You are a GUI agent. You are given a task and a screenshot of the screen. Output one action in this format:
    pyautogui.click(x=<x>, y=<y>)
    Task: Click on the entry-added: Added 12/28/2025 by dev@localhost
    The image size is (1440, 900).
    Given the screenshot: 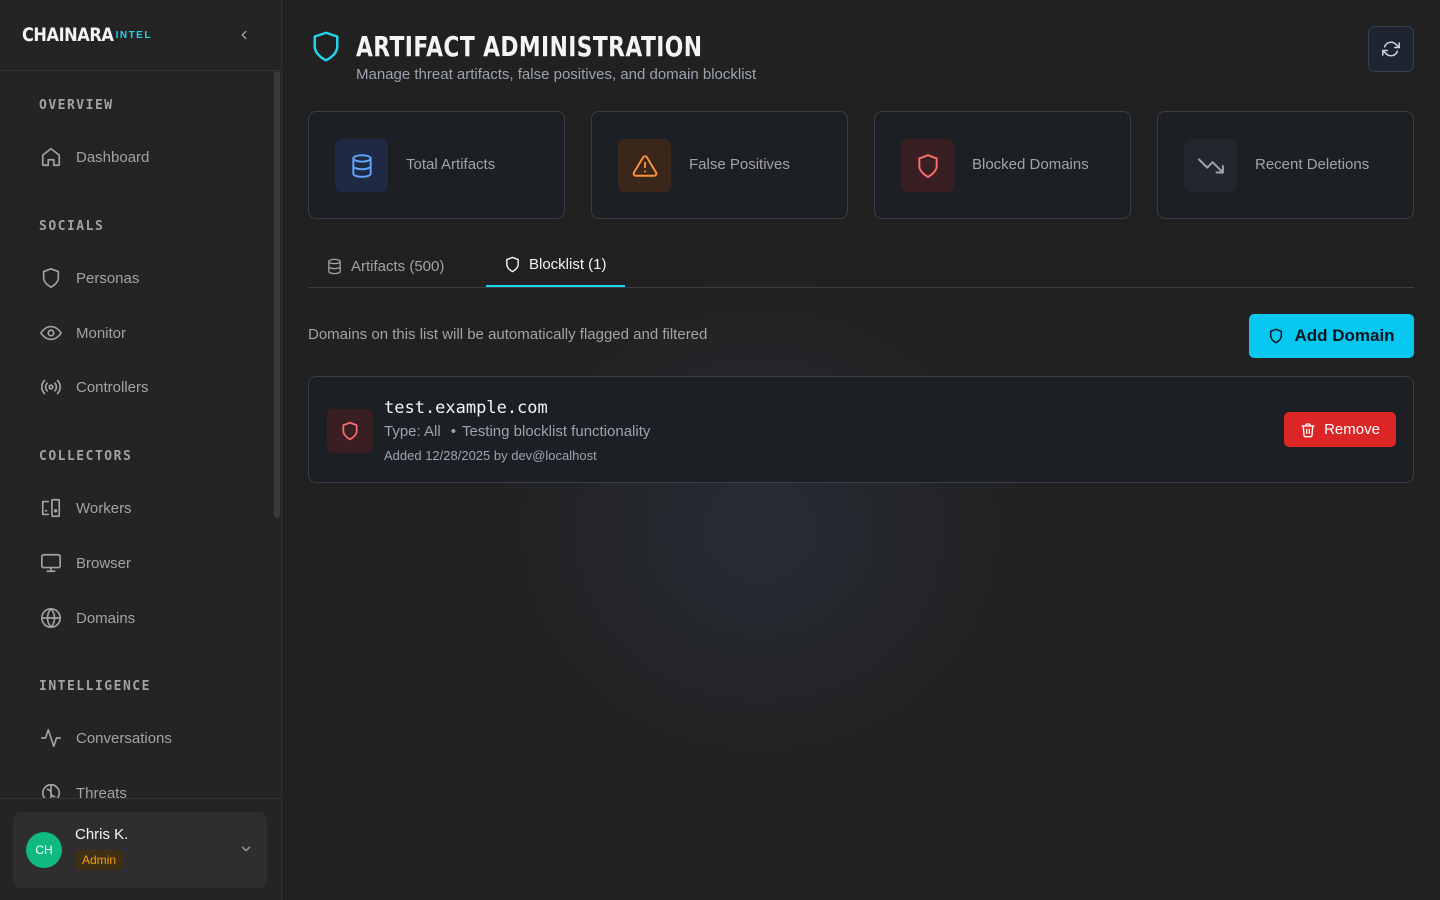 What is the action you would take?
    pyautogui.click(x=490, y=455)
    